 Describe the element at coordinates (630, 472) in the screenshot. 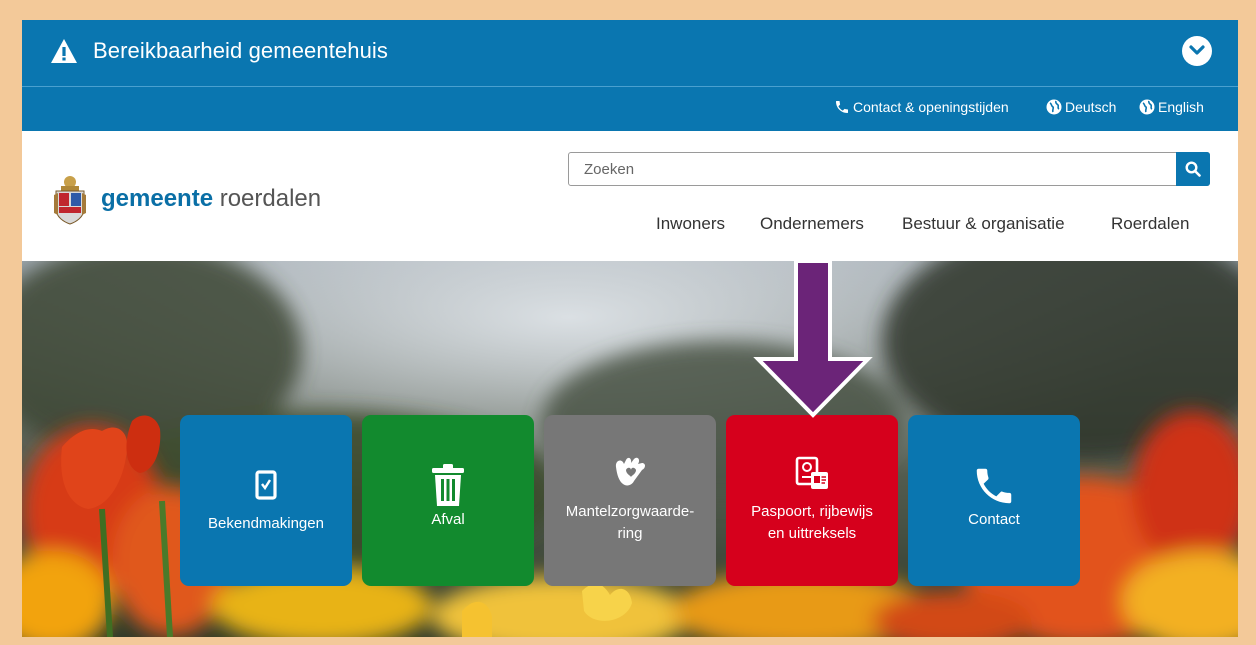

I see `caring-hands-icon` at that location.